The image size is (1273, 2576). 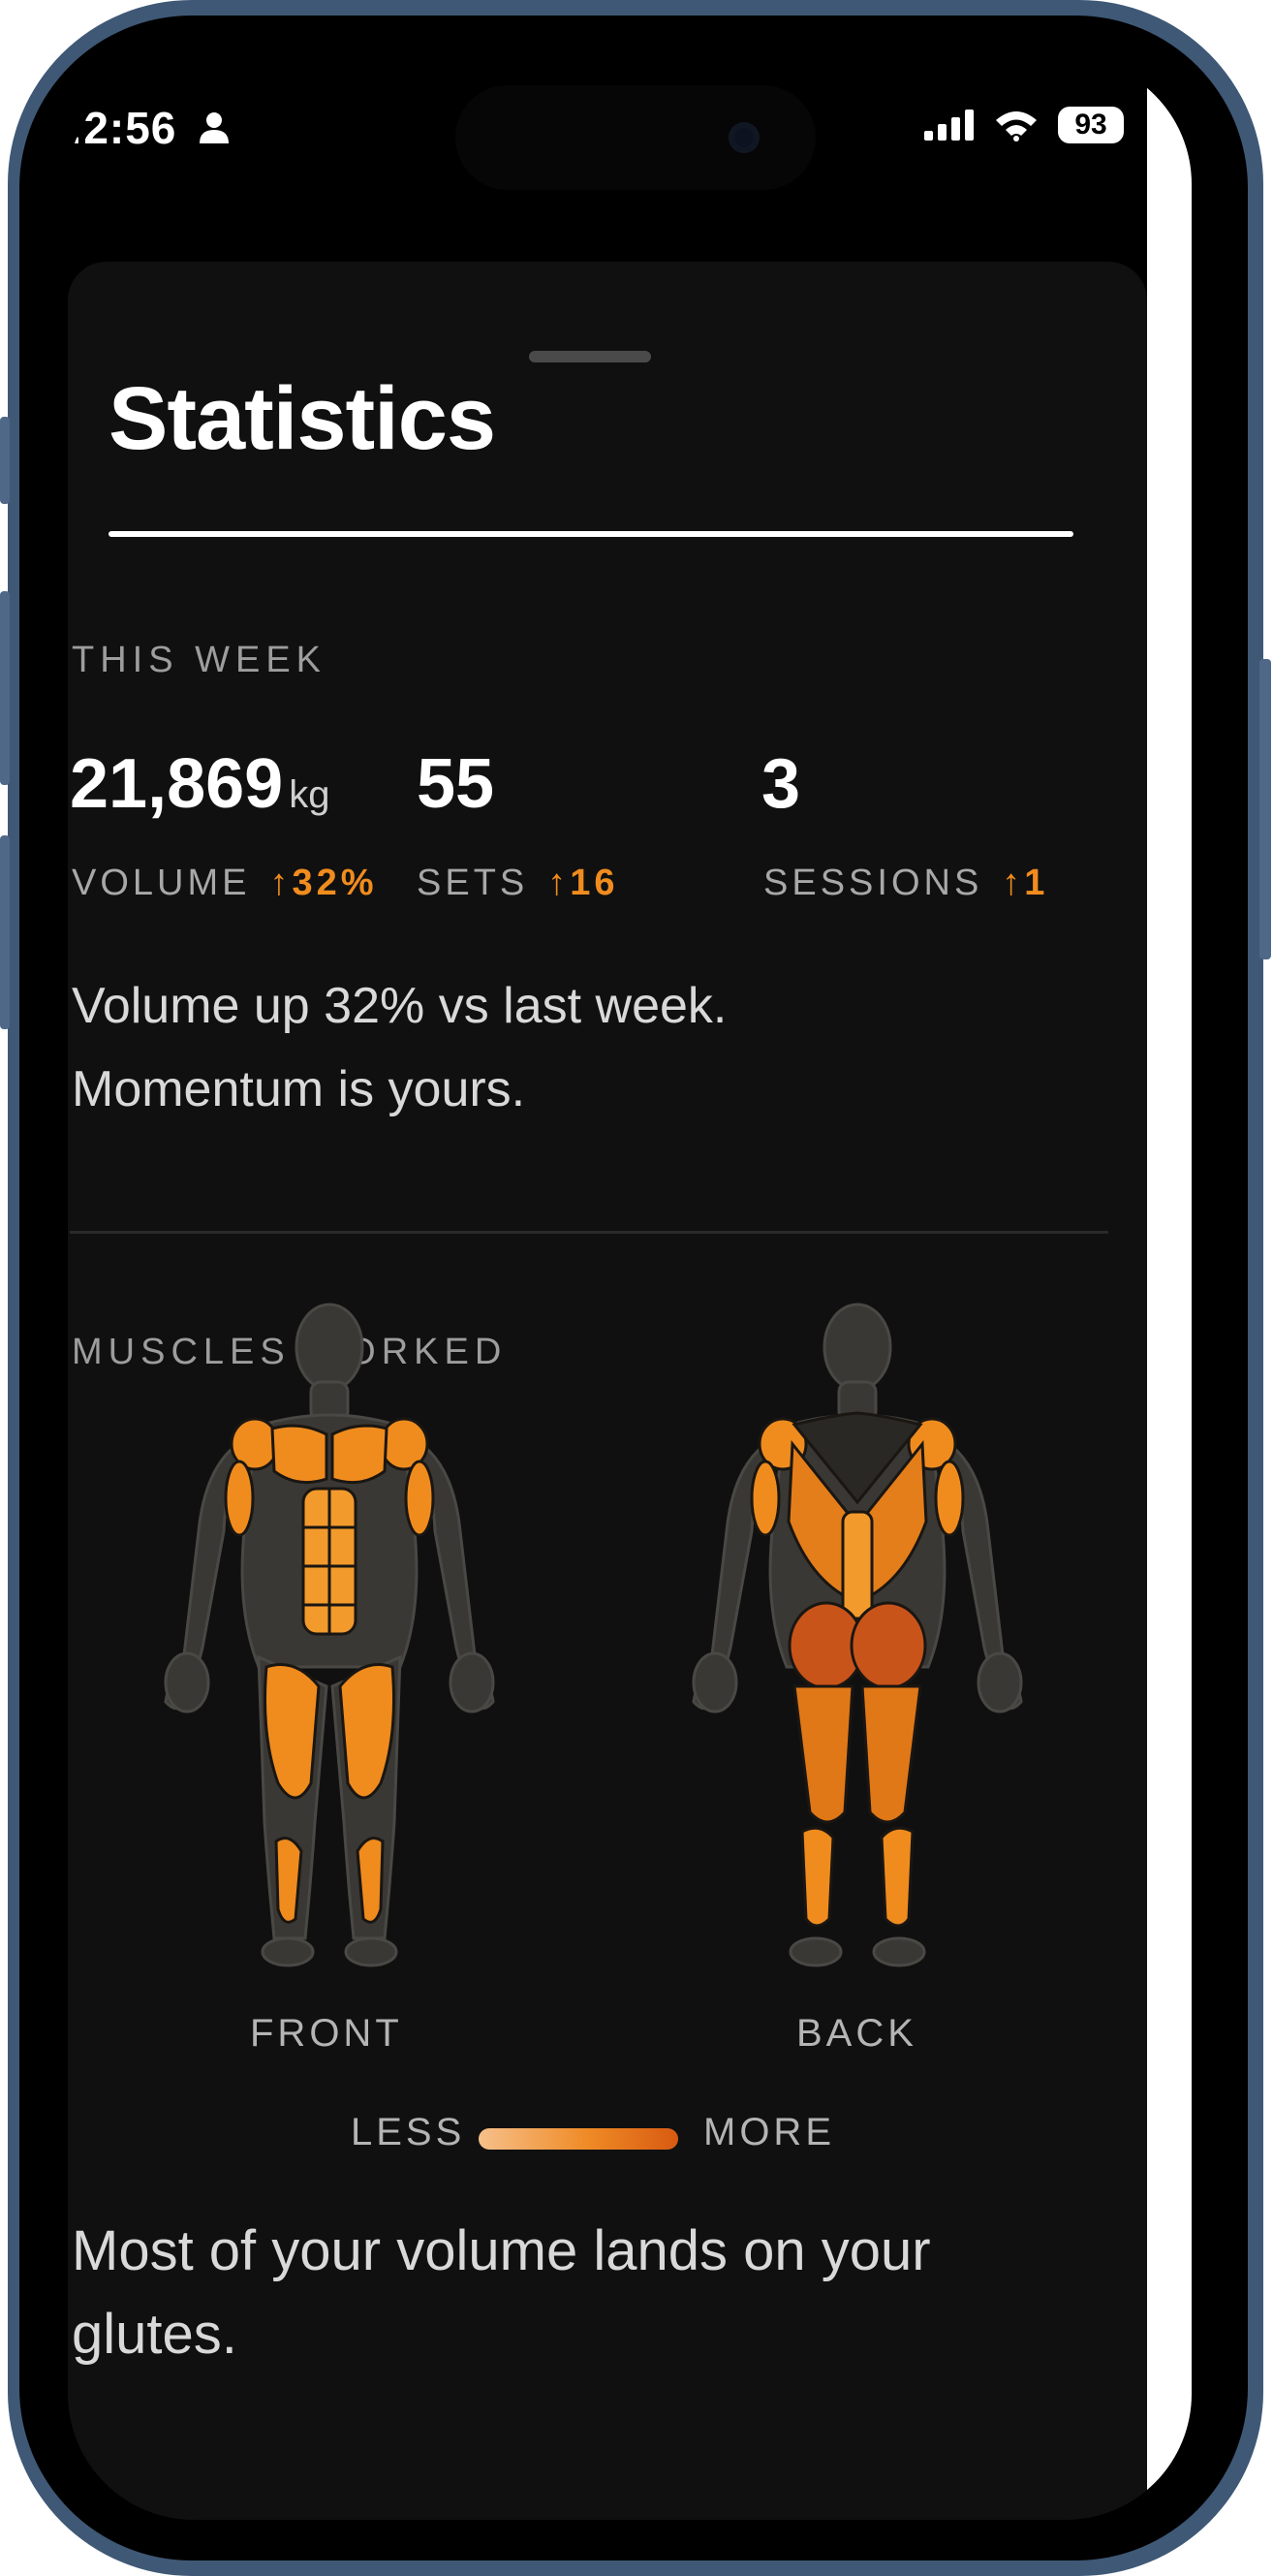 I want to click on page-title: Statistics, so click(x=302, y=418).